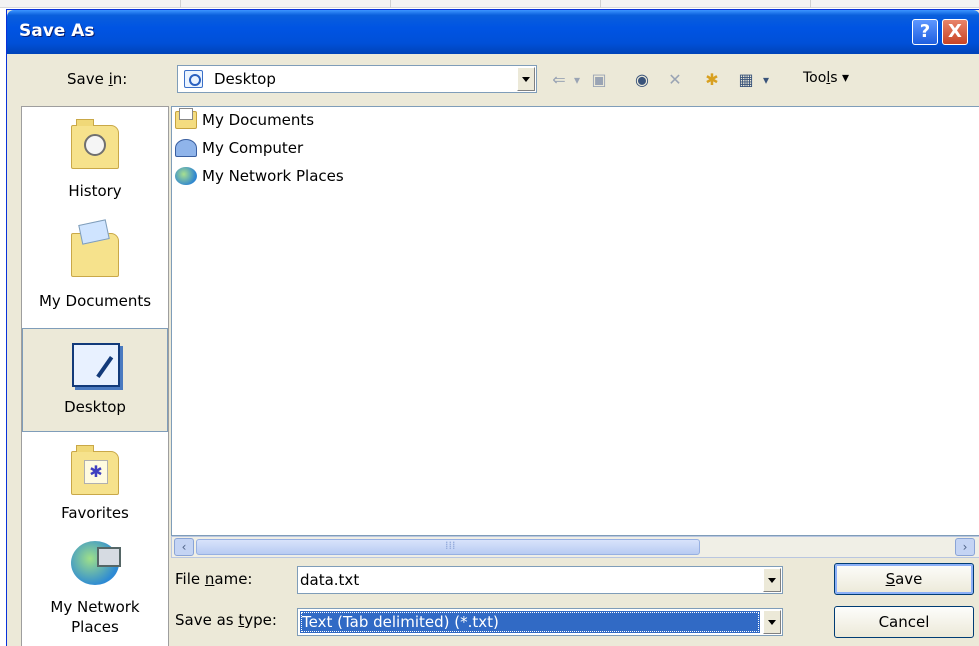 The width and height of the screenshot is (979, 646). Describe the element at coordinates (253, 148) in the screenshot. I see `file-name: My Computer` at that location.